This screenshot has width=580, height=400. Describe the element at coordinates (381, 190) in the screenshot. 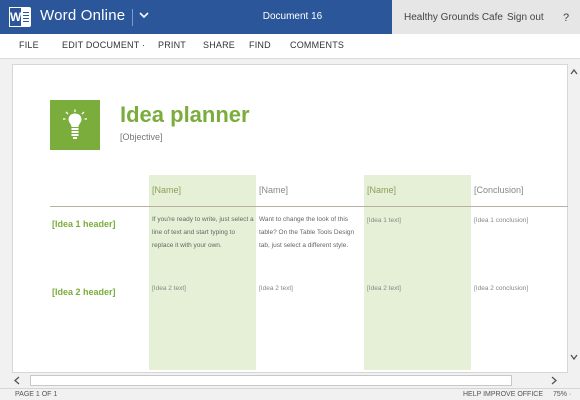

I see `column-header-name-3: [Name]` at that location.